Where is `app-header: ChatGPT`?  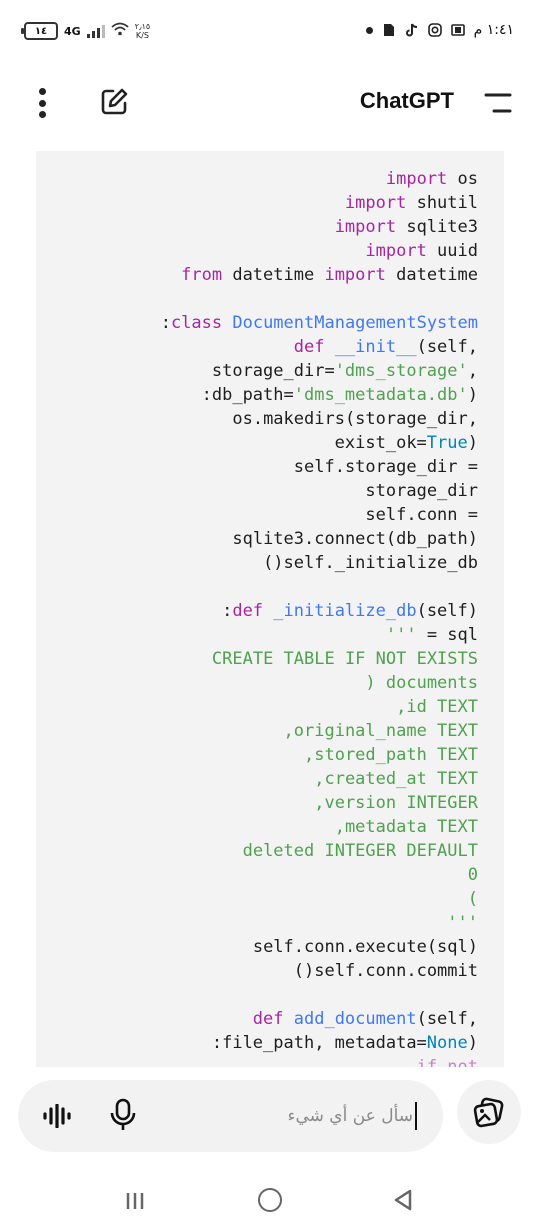 app-header: ChatGPT is located at coordinates (270, 102).